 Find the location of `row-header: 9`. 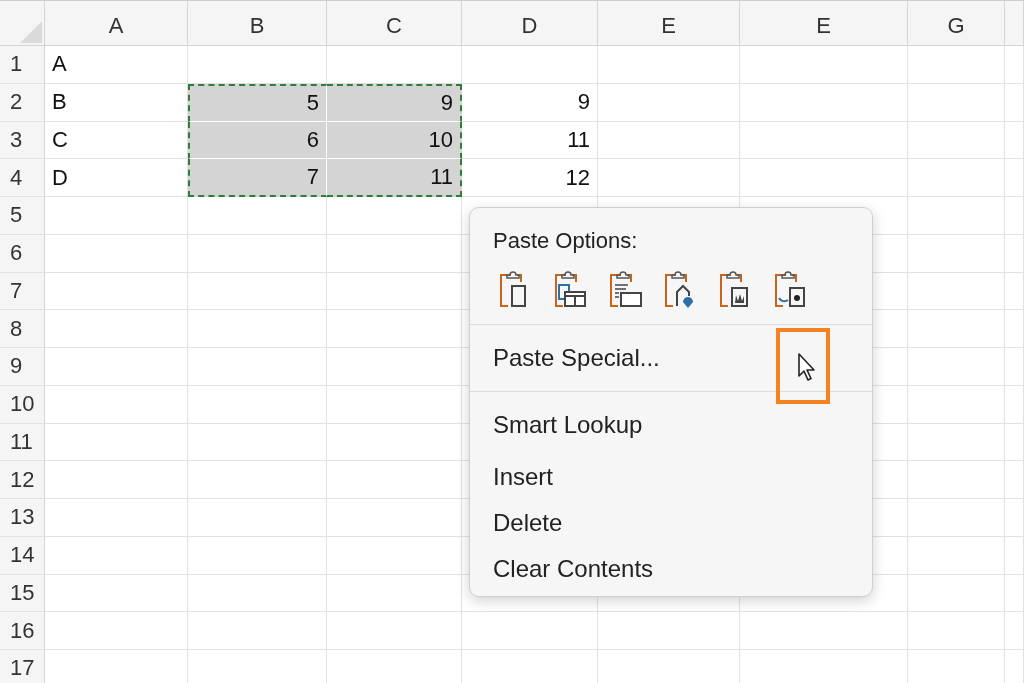

row-header: 9 is located at coordinates (22, 367).